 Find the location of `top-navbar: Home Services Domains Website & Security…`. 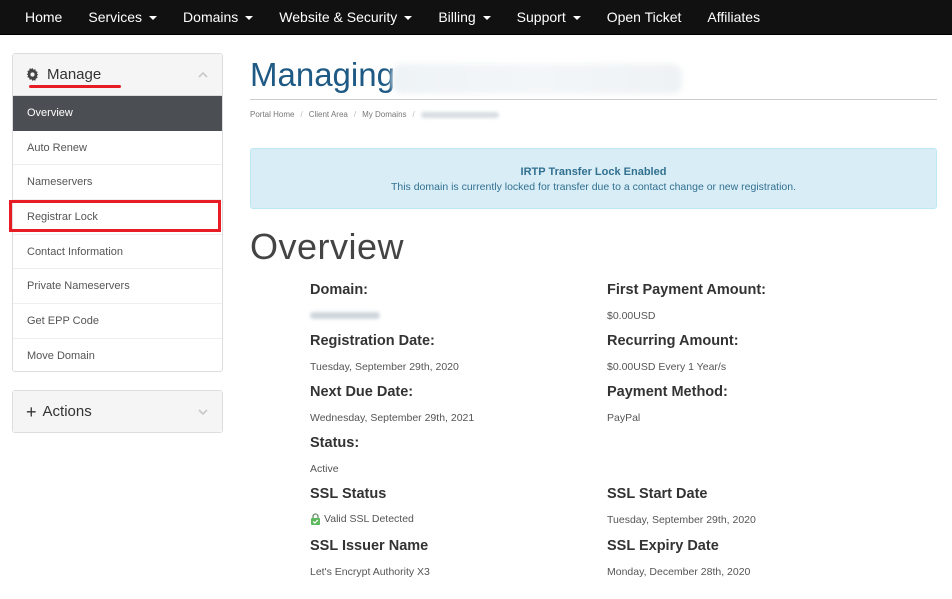

top-navbar: Home Services Domains Website & Security… is located at coordinates (476, 17).